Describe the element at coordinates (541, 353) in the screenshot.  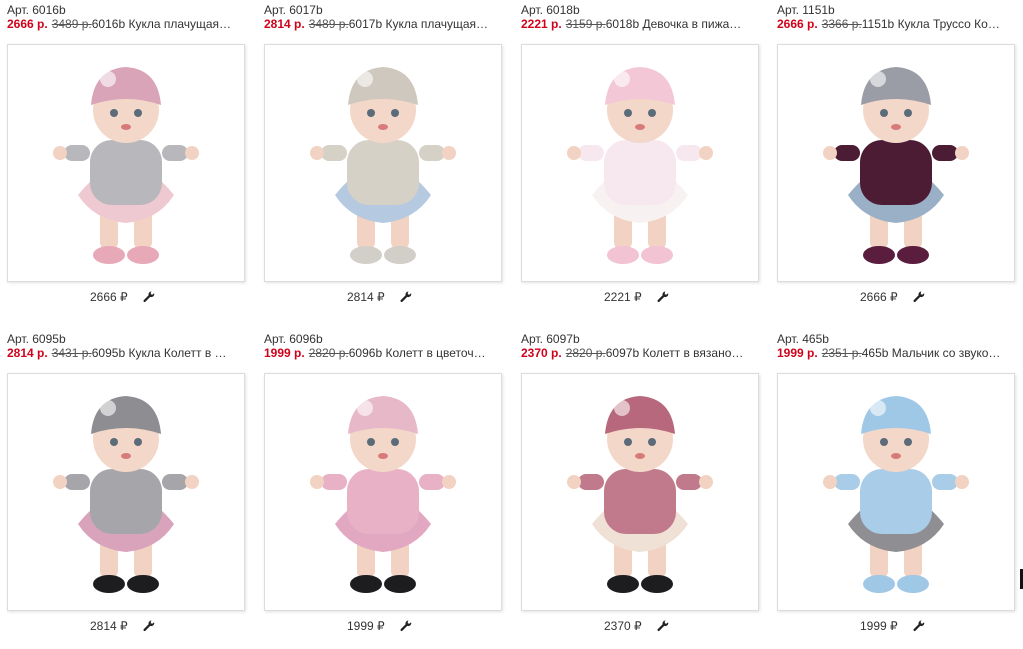
I see `current-price: 2370 р.` at that location.